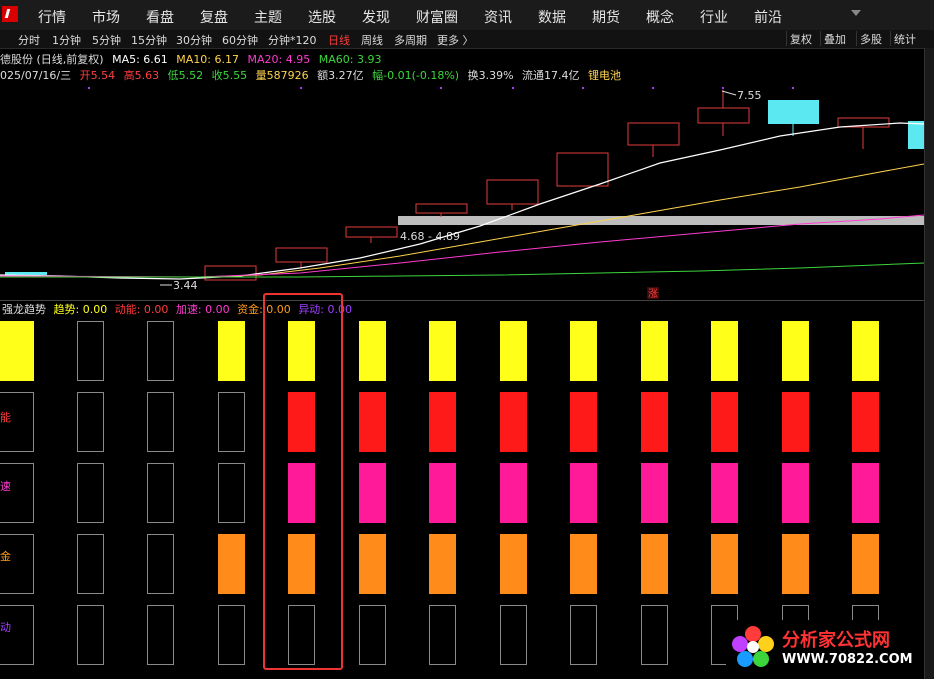  Describe the element at coordinates (24, 309) in the screenshot. I see `indicator-name: 强龙趋势` at that location.